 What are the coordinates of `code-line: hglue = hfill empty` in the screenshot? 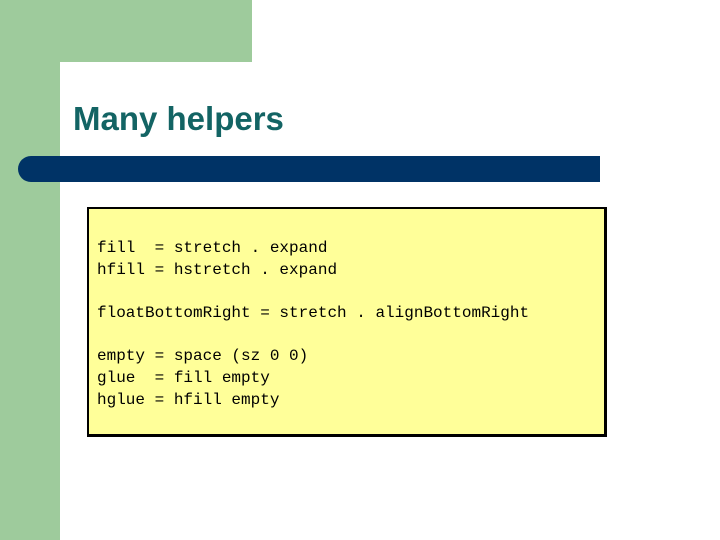 It's located at (188, 400).